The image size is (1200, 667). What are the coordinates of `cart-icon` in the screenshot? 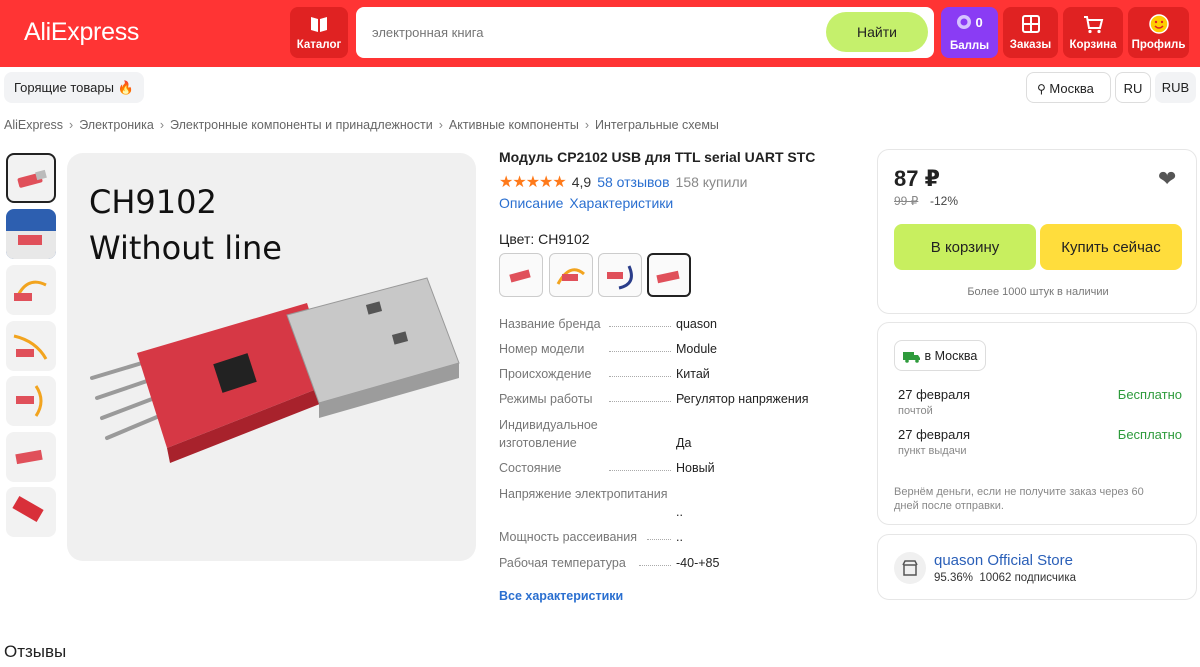 It's located at (1094, 25).